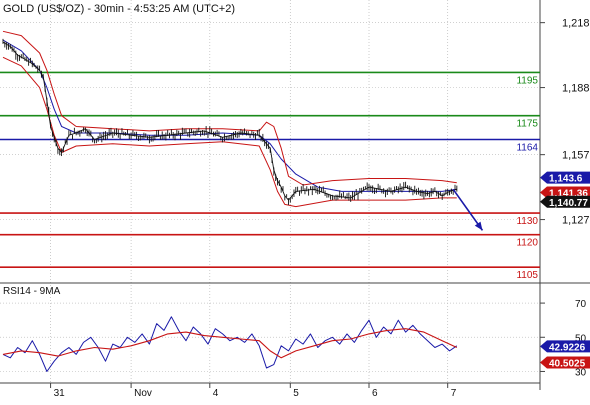 This screenshot has width=590, height=405. Describe the element at coordinates (576, 156) in the screenshot. I see `y-tick-label: 1,157` at that location.